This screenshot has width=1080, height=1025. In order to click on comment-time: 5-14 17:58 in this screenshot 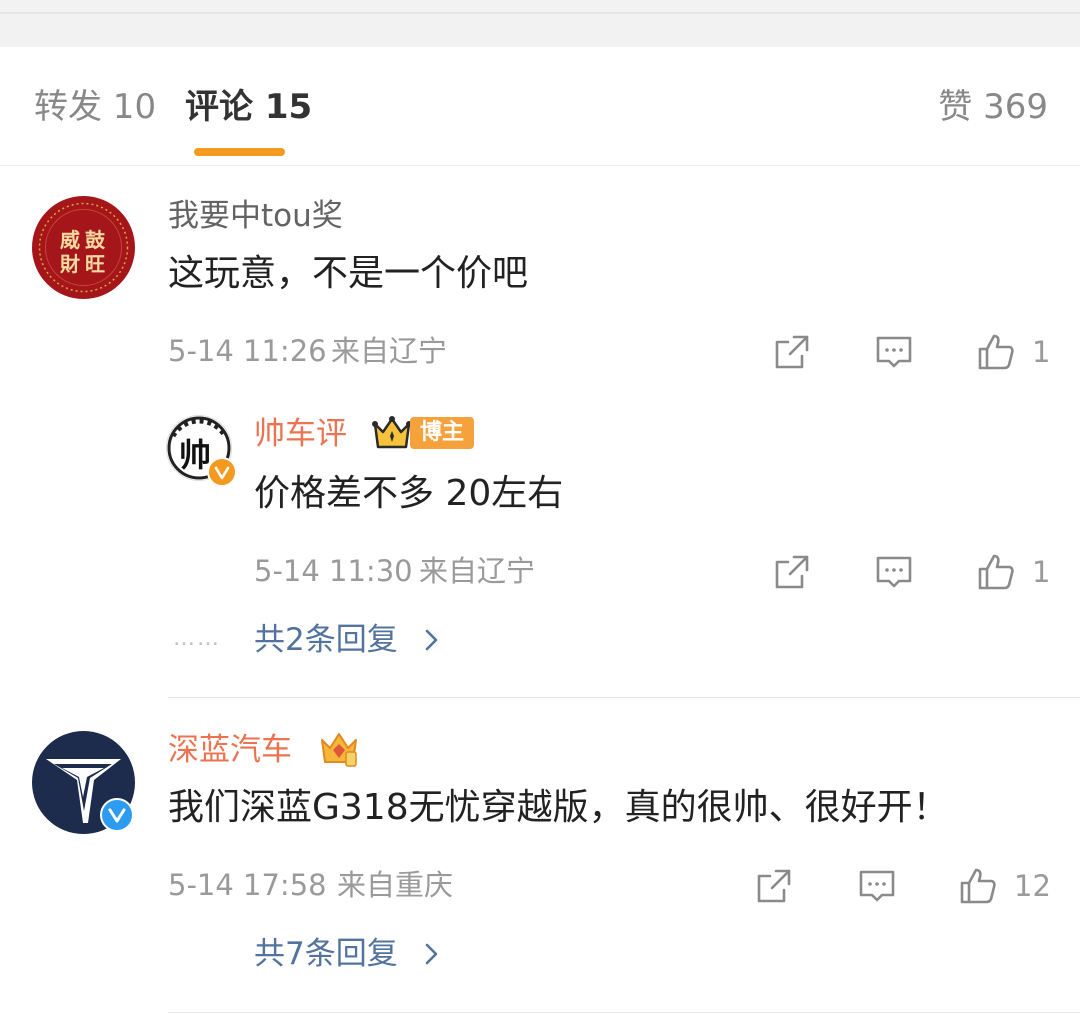, I will do `click(247, 885)`.